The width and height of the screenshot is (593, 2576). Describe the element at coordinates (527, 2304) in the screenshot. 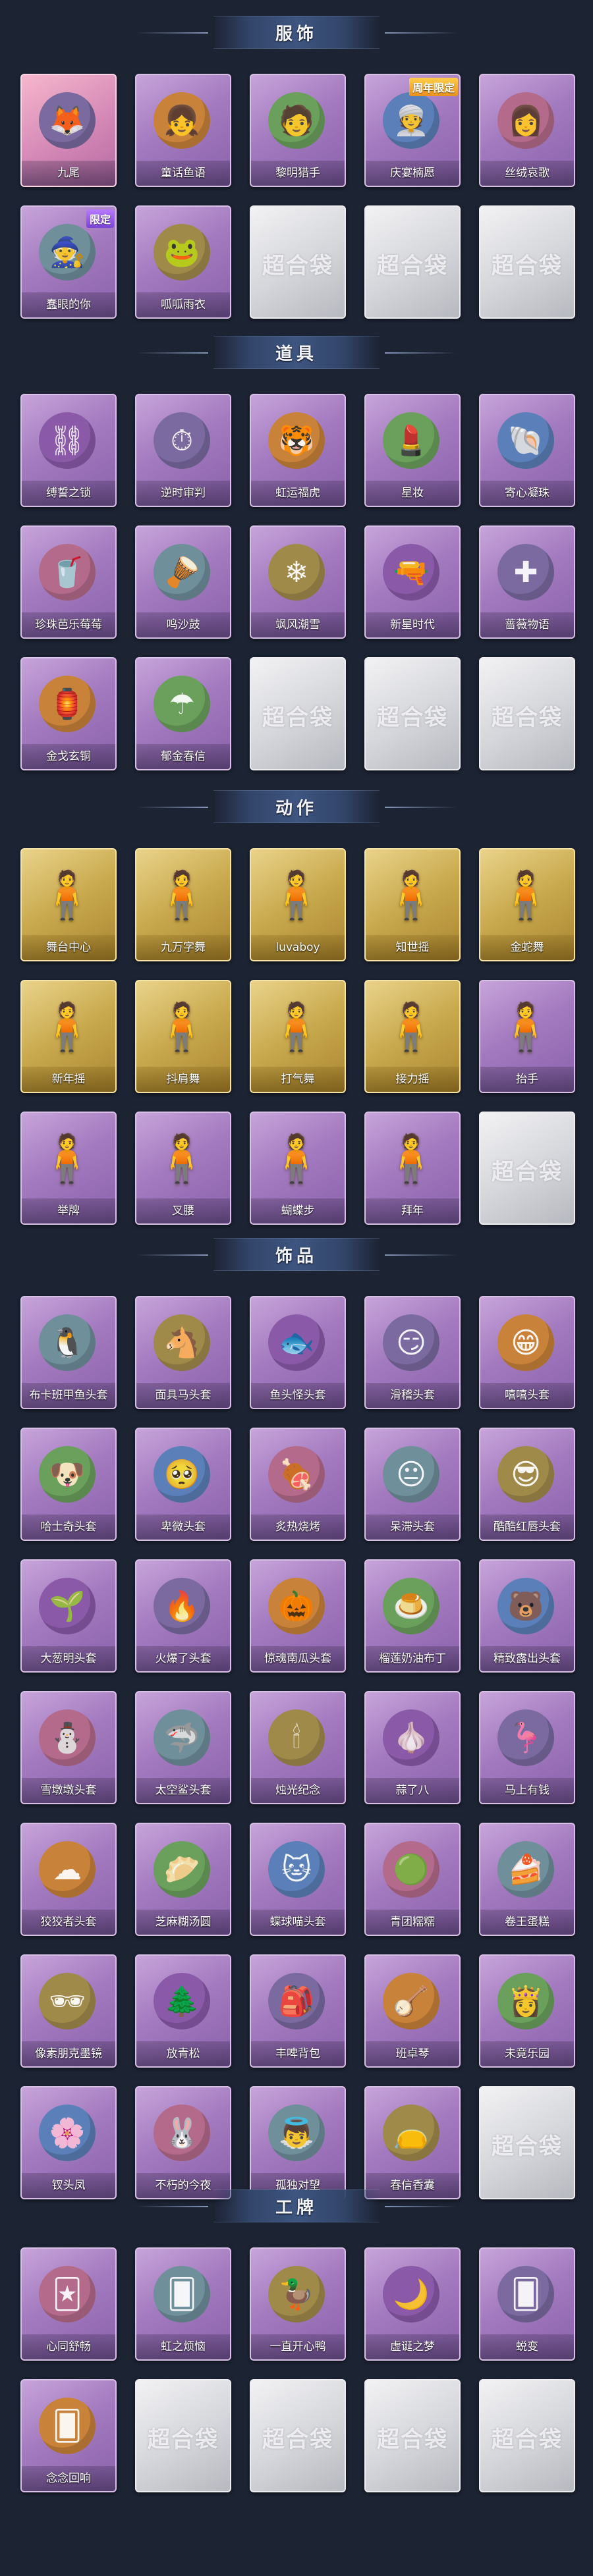

I see `item-card: 🂠 蜕变` at that location.